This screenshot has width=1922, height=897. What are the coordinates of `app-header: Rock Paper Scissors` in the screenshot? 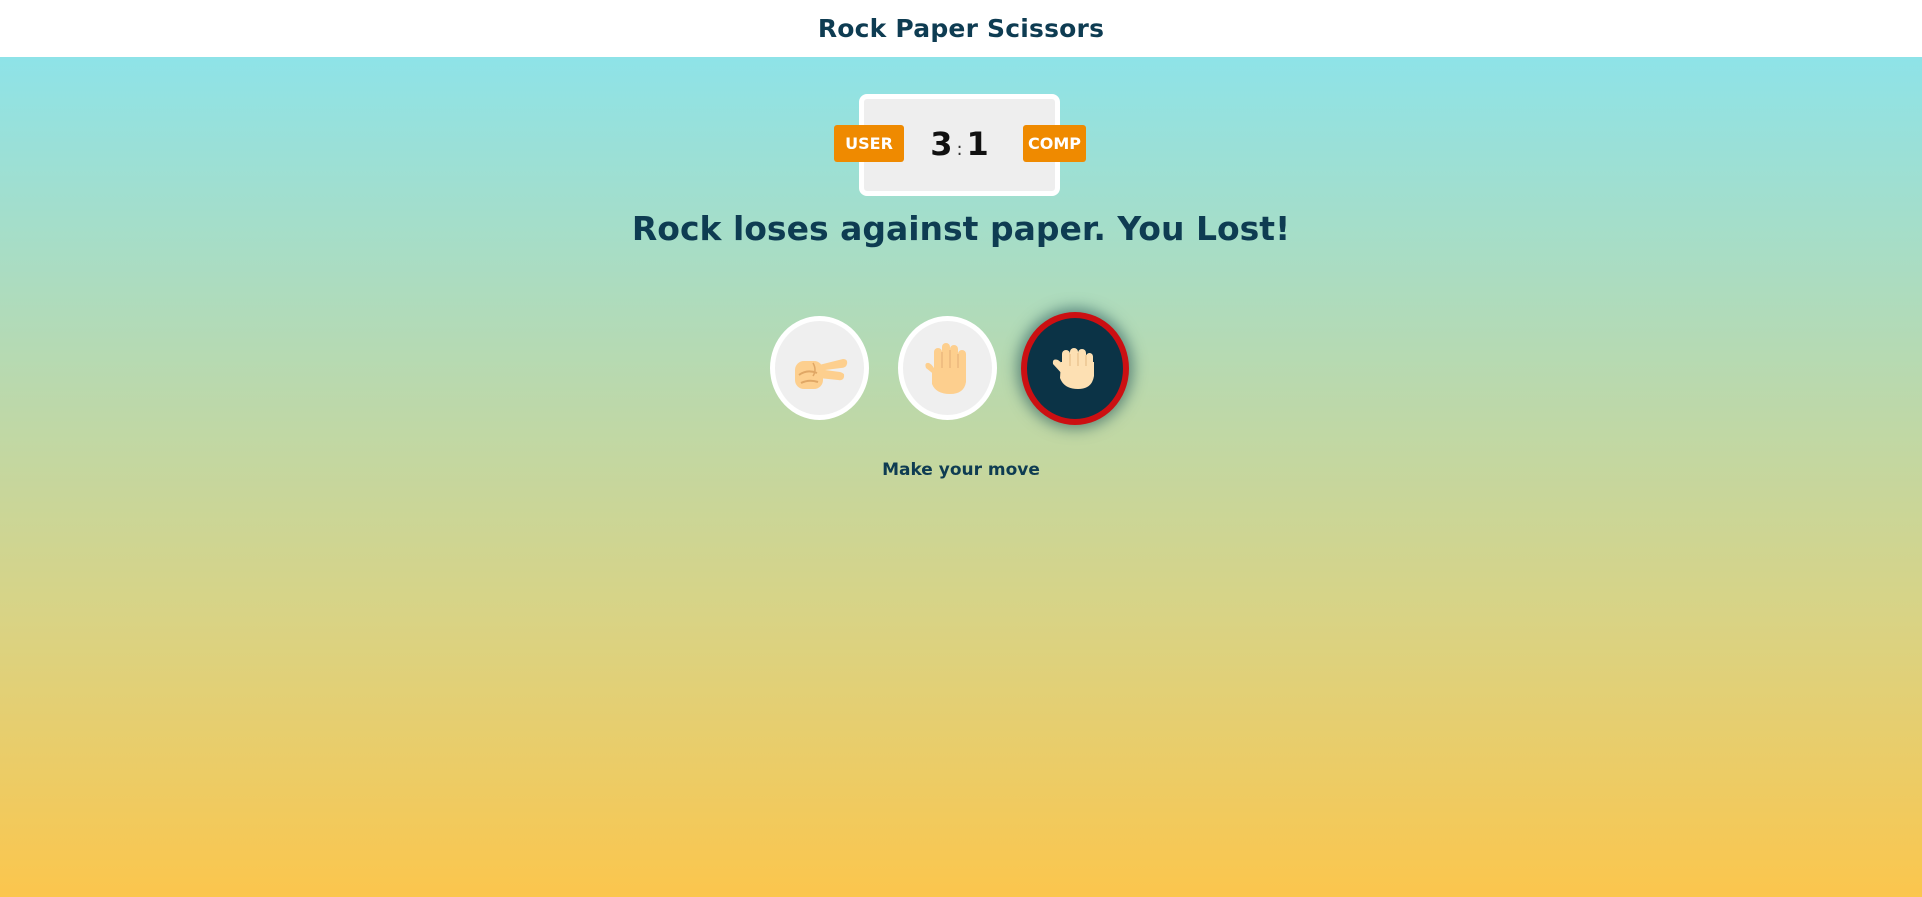 It's located at (961, 28).